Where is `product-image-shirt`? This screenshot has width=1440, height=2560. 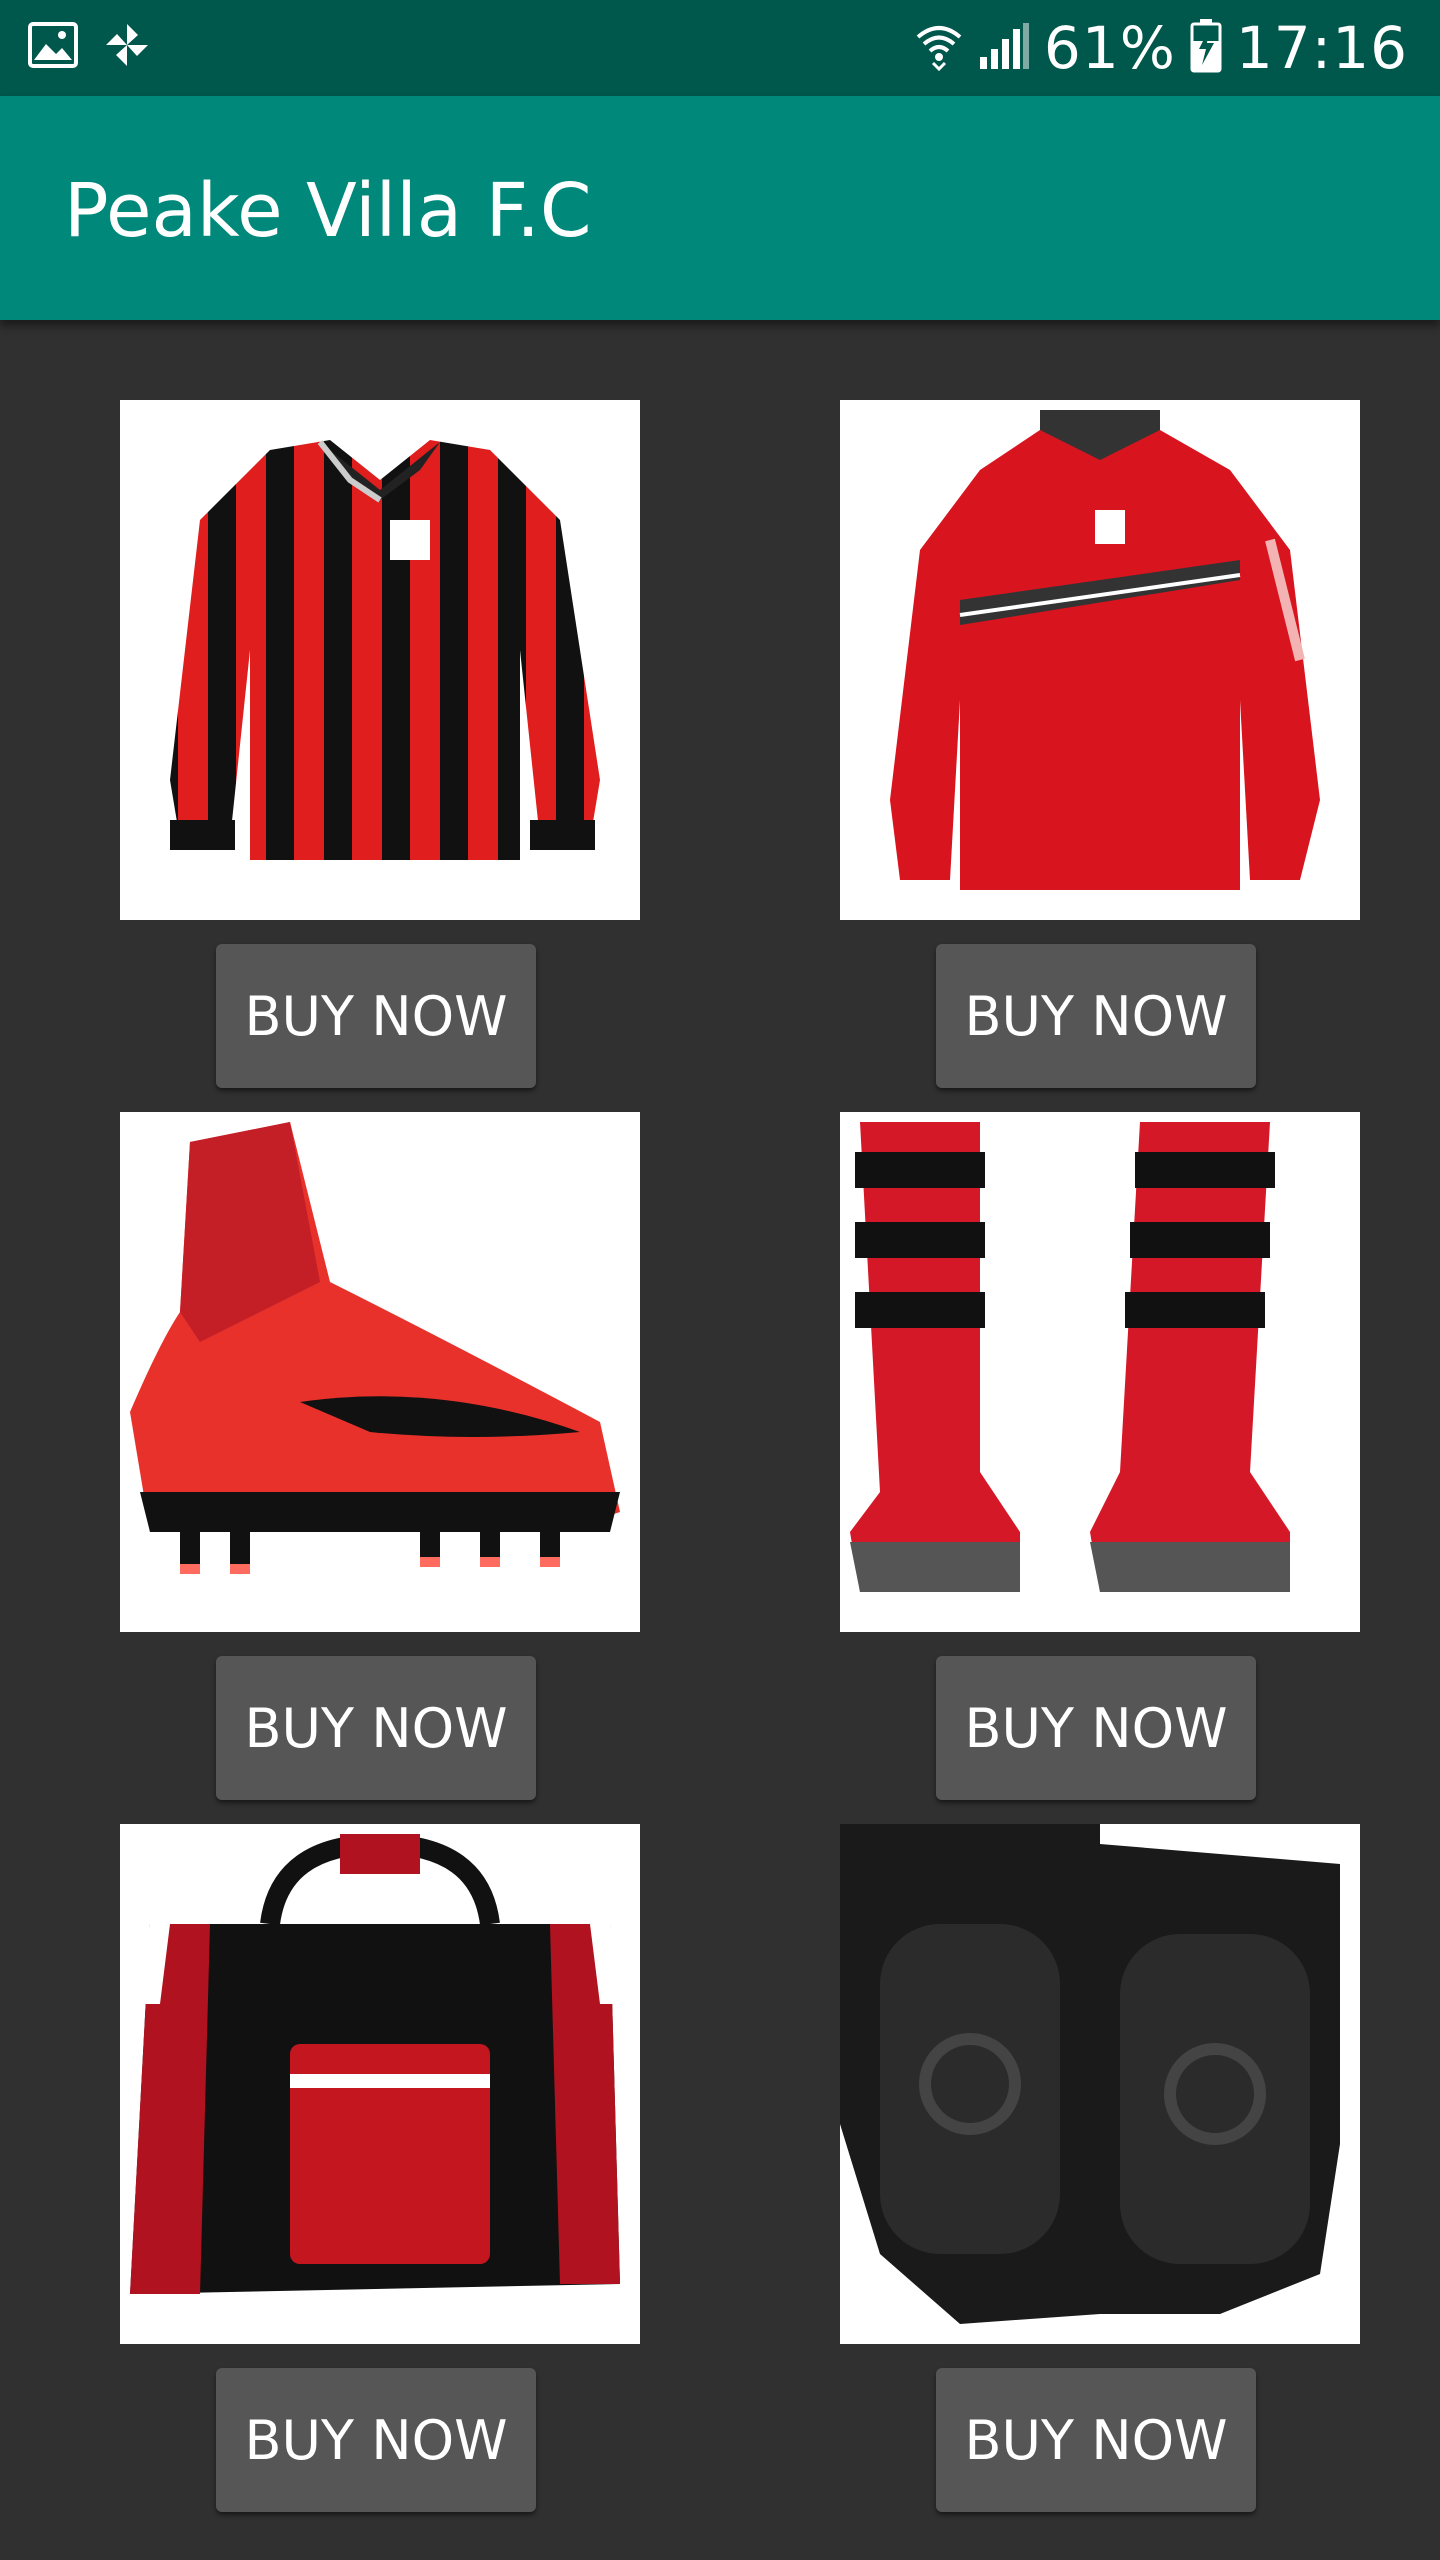 product-image-shirt is located at coordinates (380, 660).